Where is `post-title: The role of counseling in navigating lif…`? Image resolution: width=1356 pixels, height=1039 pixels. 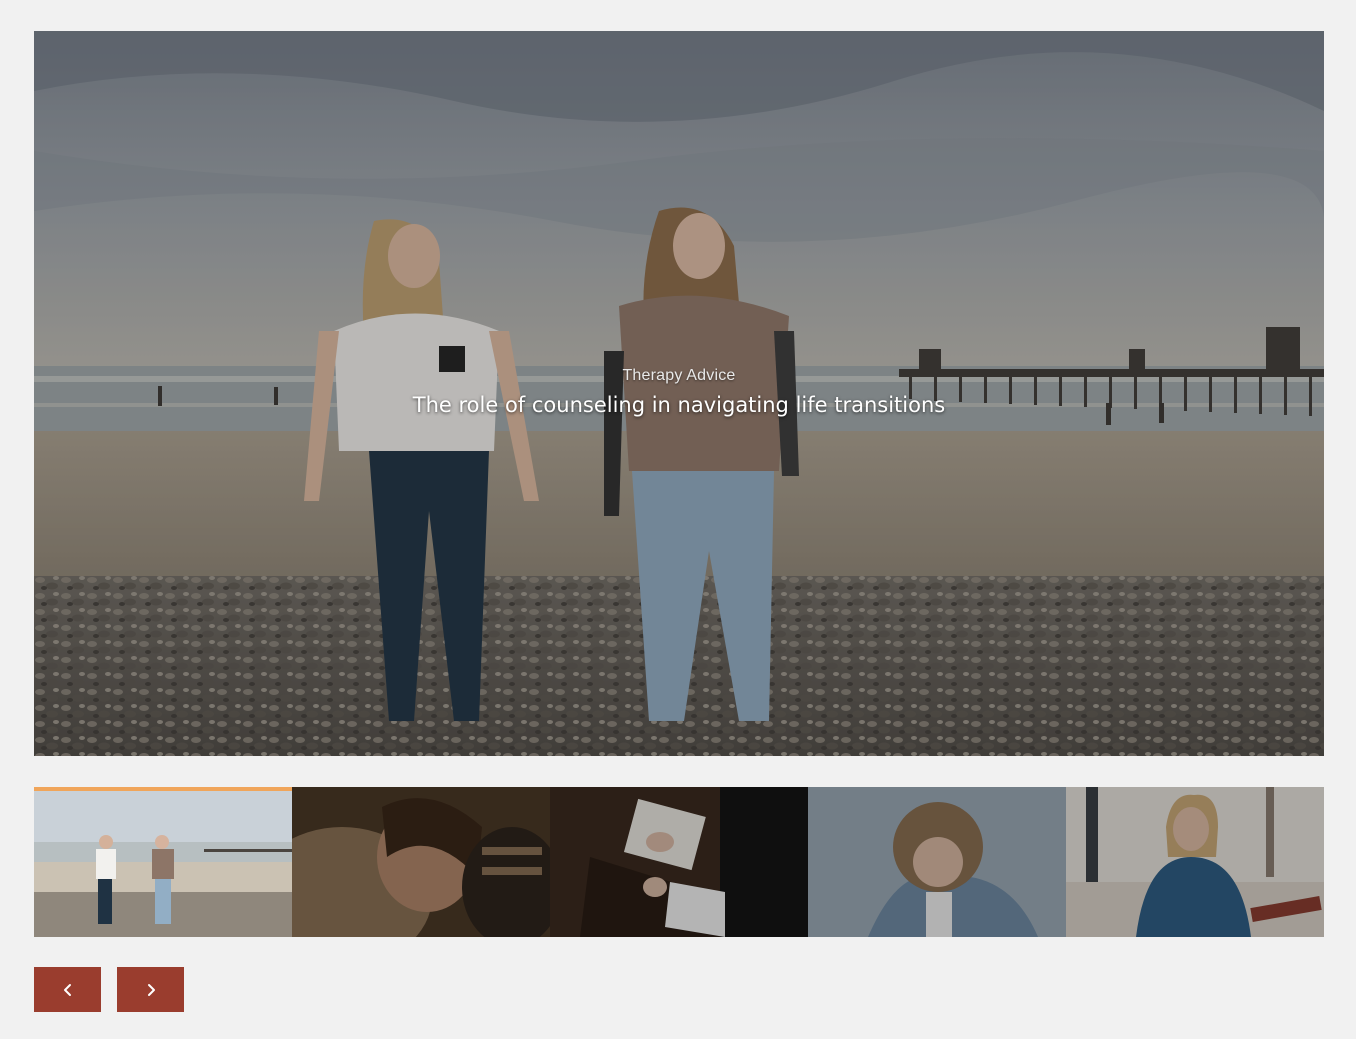
post-title: The role of counseling in navigating lif… is located at coordinates (679, 405).